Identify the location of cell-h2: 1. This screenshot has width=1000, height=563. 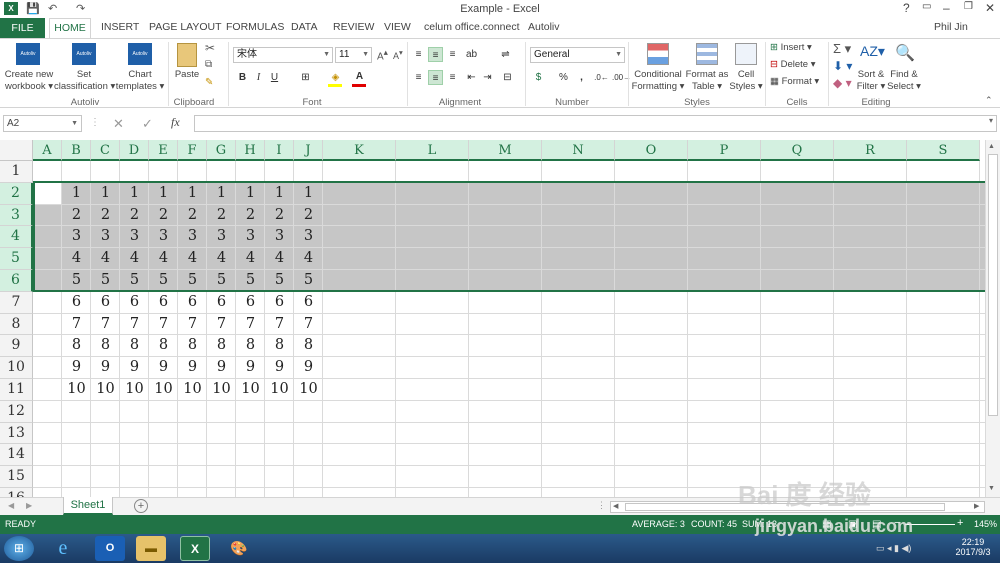
(250, 194).